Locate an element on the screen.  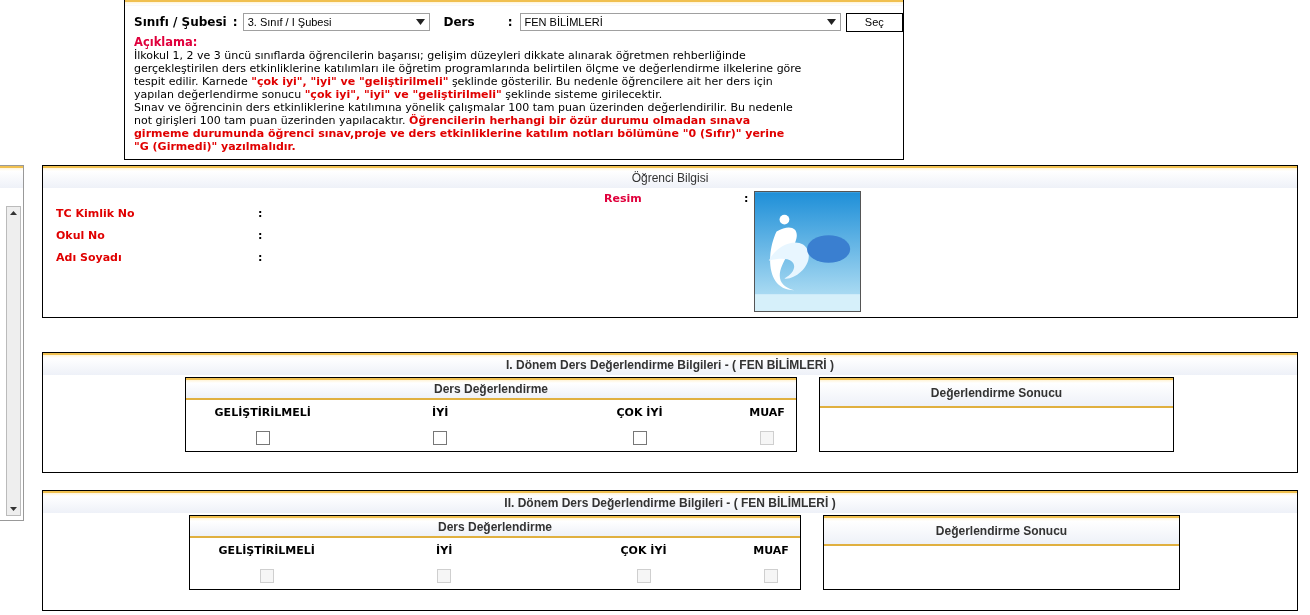
field-label: Adı Soyadı is located at coordinates (89, 258).